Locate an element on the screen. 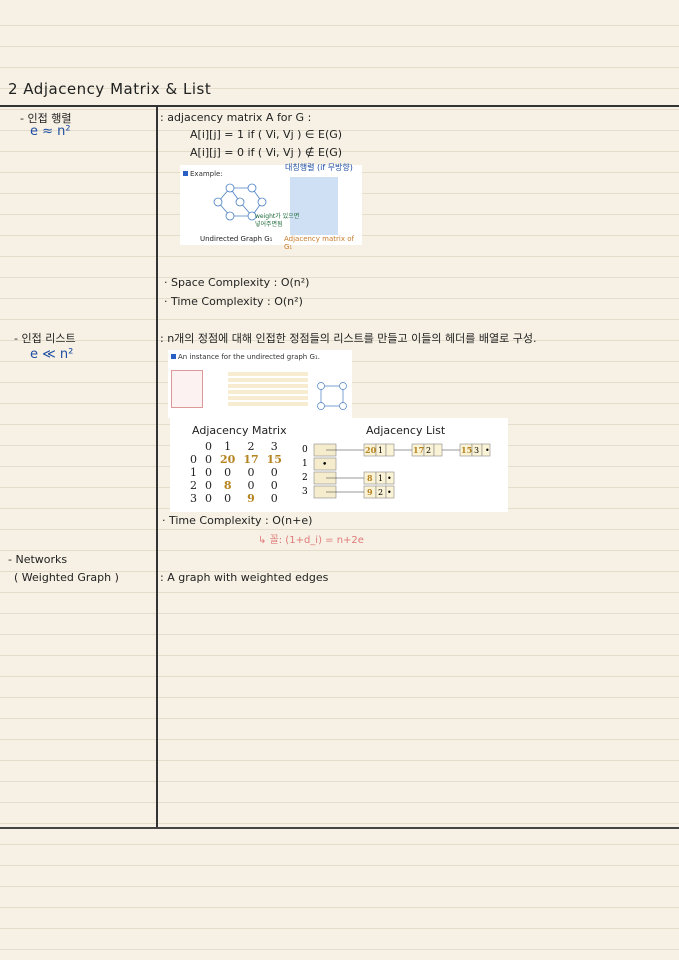  col-header: 1 is located at coordinates (228, 446).